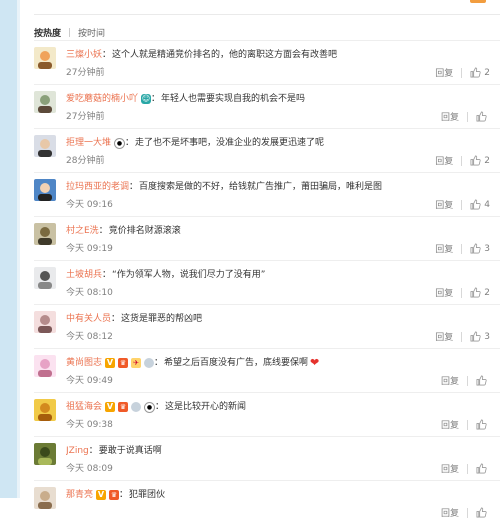 The width and height of the screenshot is (500, 524). I want to click on comment-text: 这是比较开心的新闻, so click(206, 407).